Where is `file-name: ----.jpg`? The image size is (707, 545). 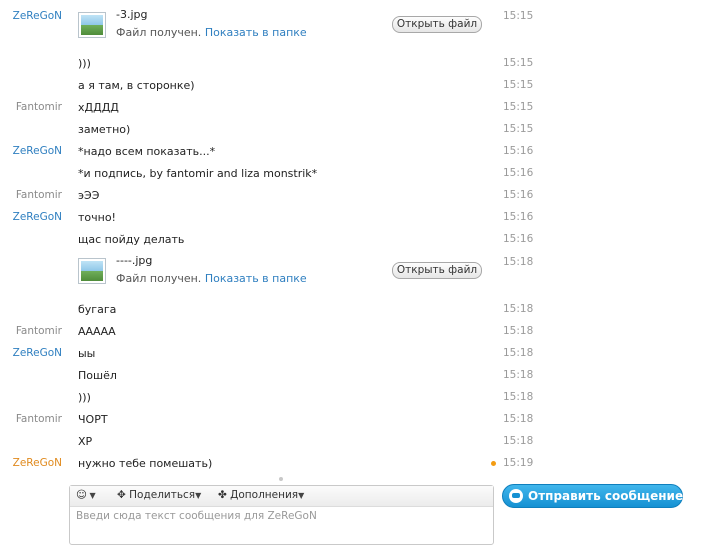
file-name: ----.jpg is located at coordinates (134, 260).